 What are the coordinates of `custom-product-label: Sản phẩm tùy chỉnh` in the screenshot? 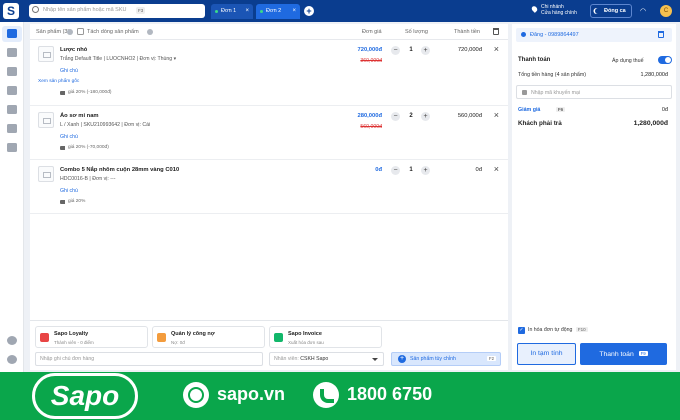 It's located at (433, 359).